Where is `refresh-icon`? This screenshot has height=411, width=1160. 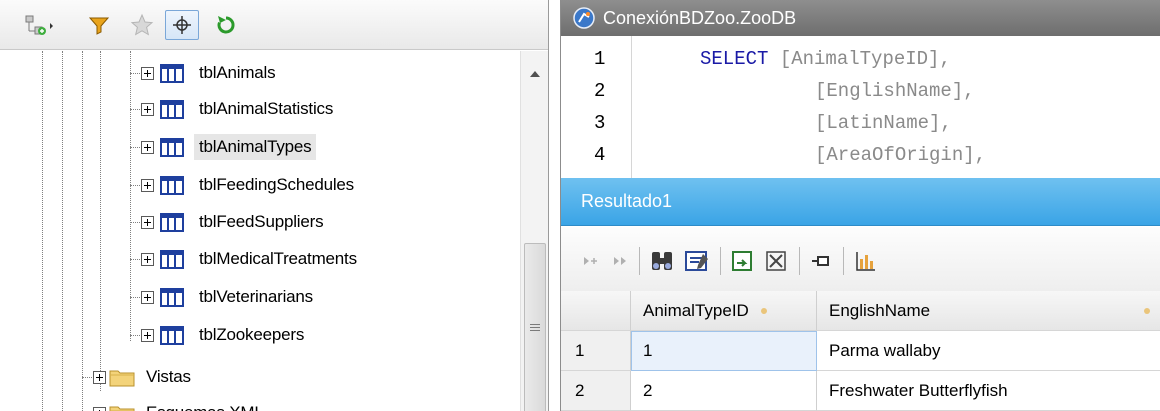 refresh-icon is located at coordinates (226, 25).